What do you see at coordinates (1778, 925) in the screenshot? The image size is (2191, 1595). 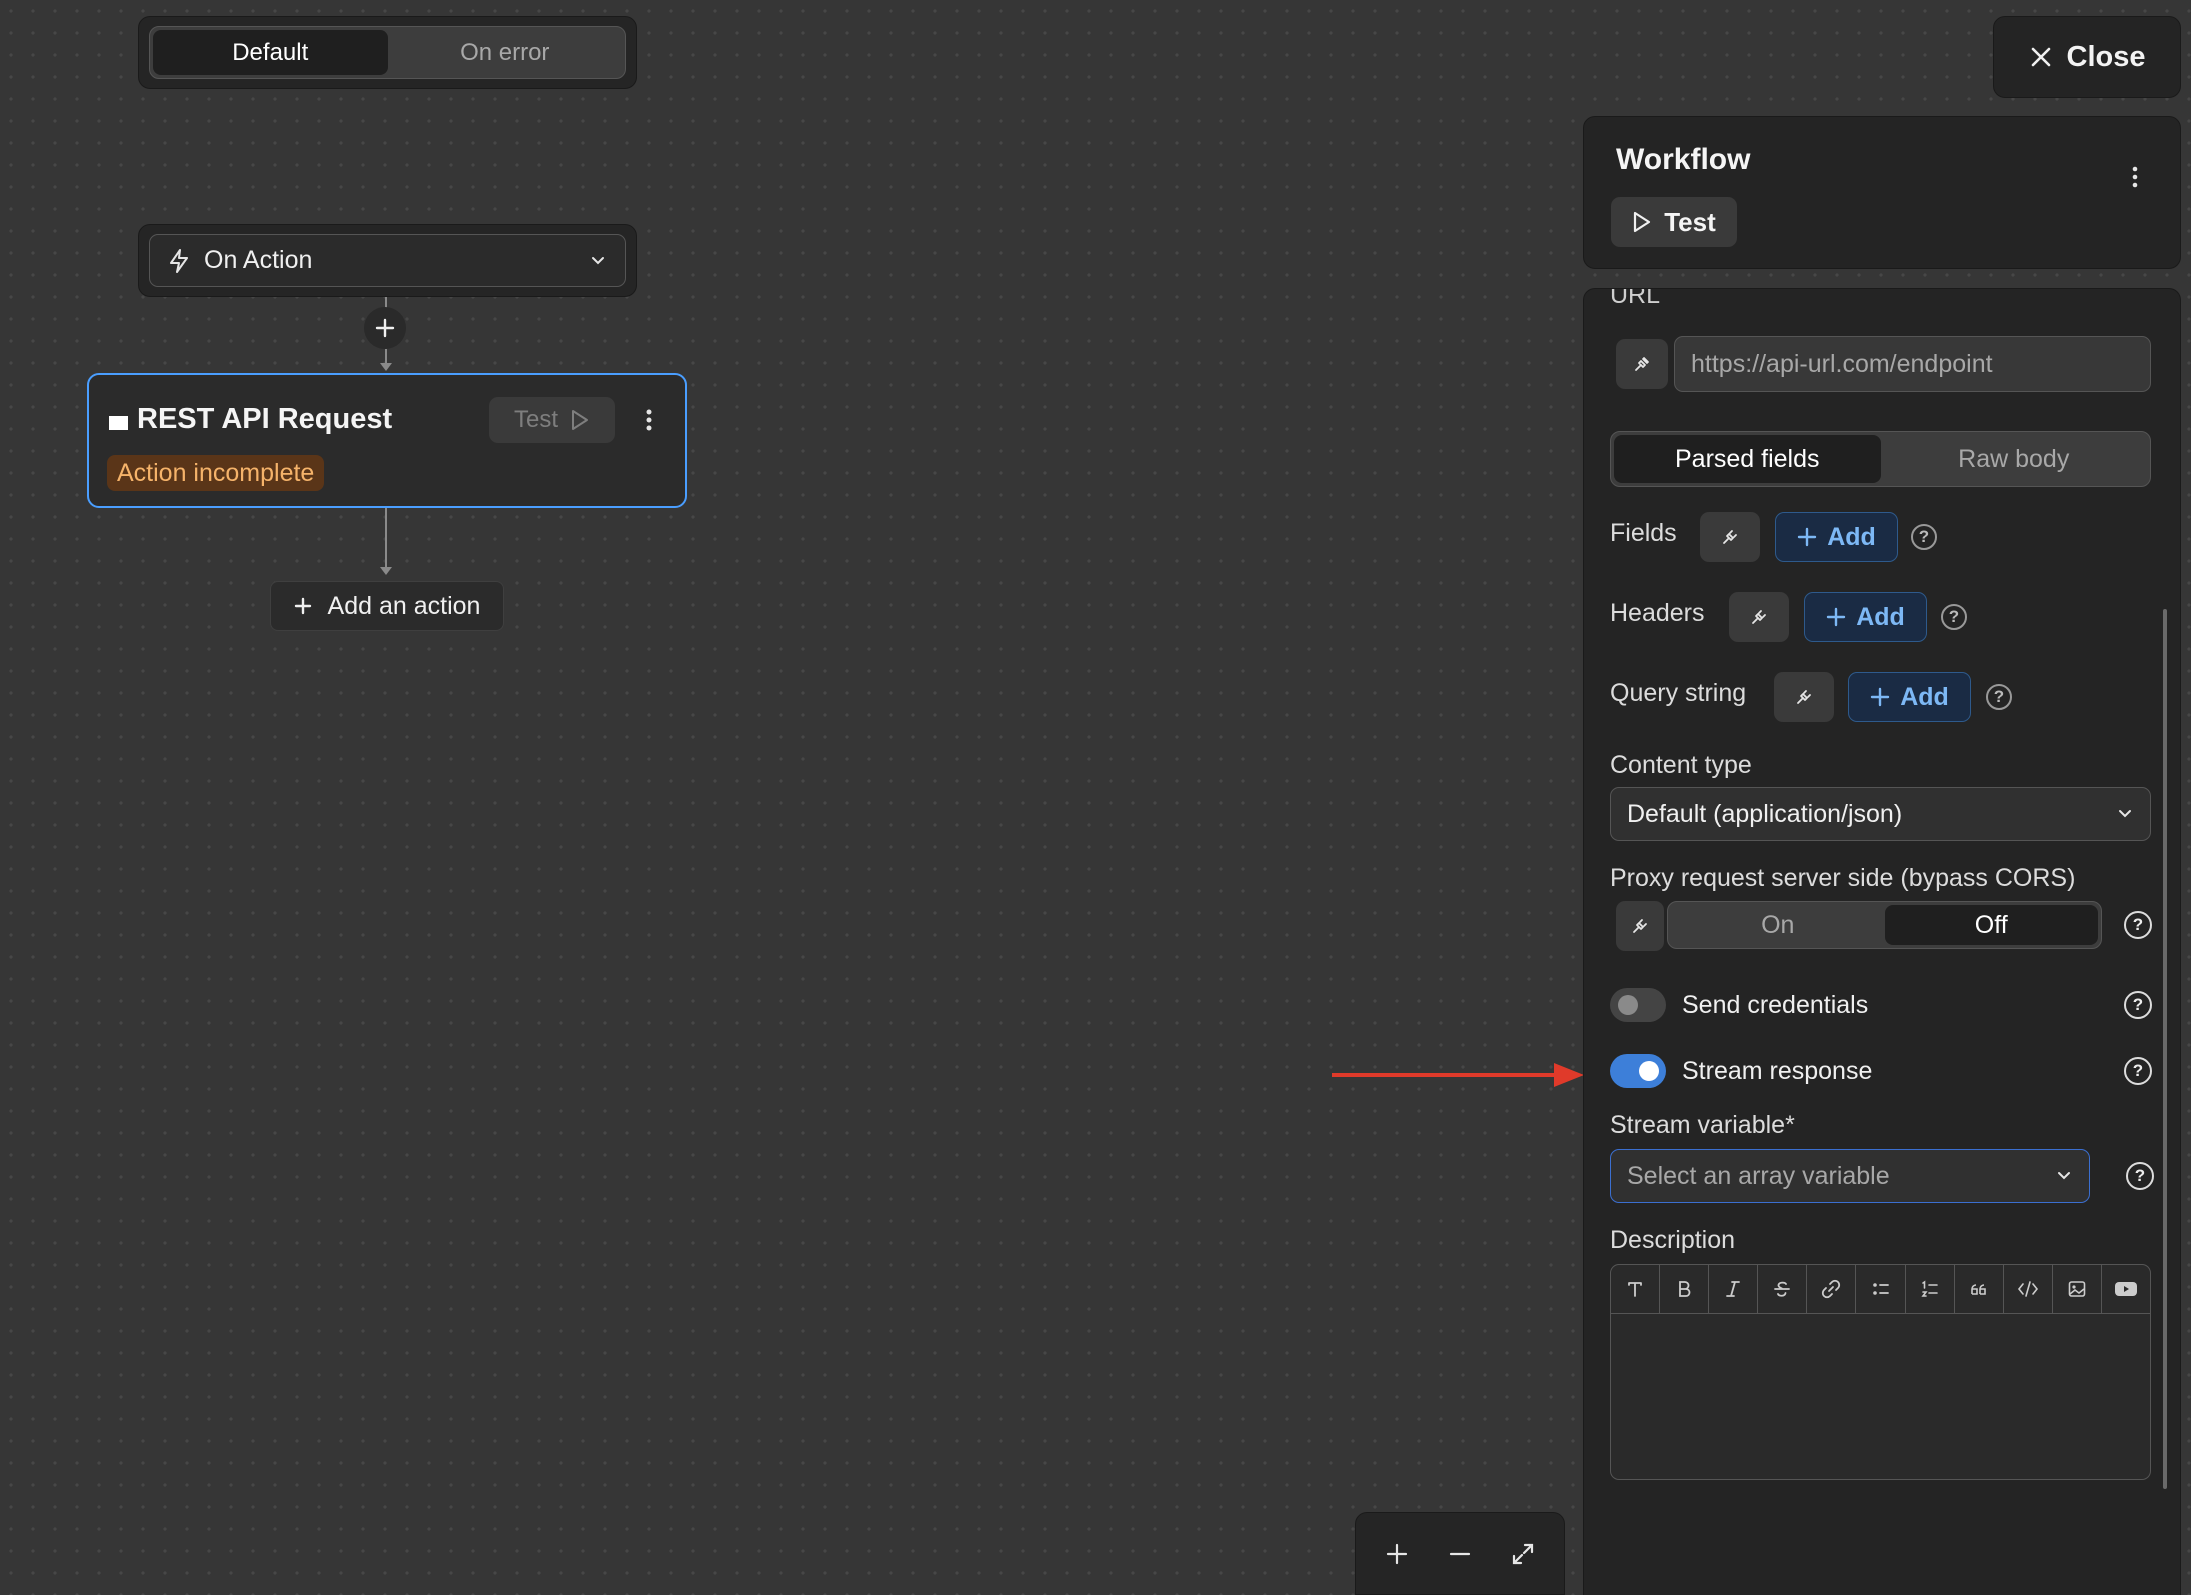 I see `proxy-on-option: On` at bounding box center [1778, 925].